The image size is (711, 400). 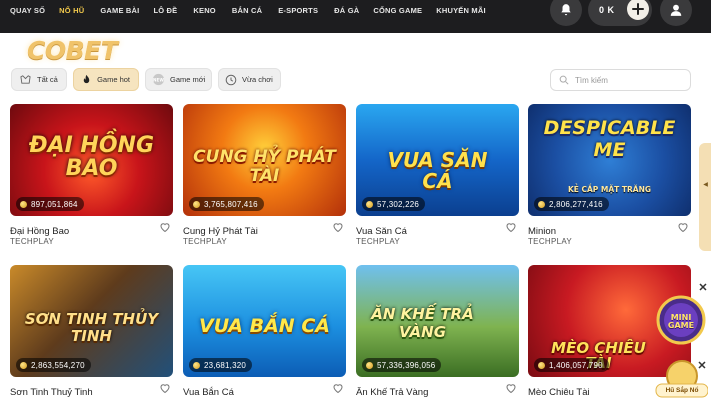 What do you see at coordinates (638, 10) in the screenshot?
I see `deposit-button` at bounding box center [638, 10].